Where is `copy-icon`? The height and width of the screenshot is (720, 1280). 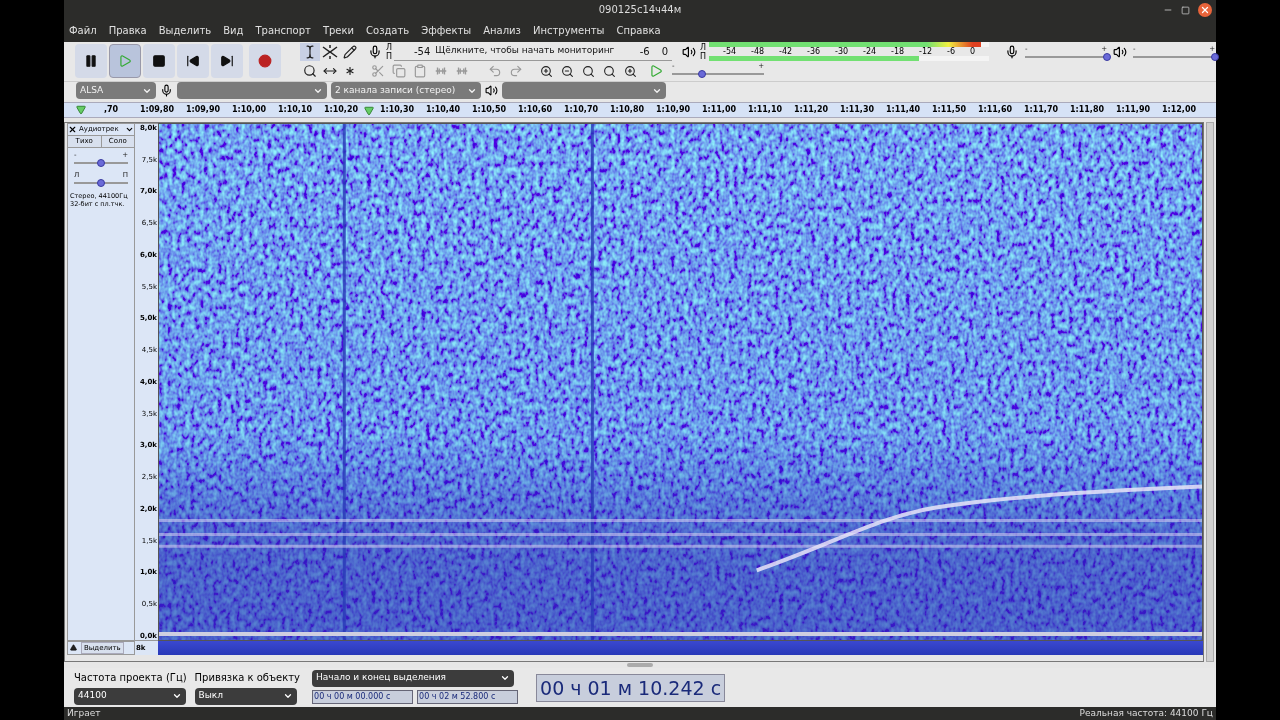
copy-icon is located at coordinates (399, 71).